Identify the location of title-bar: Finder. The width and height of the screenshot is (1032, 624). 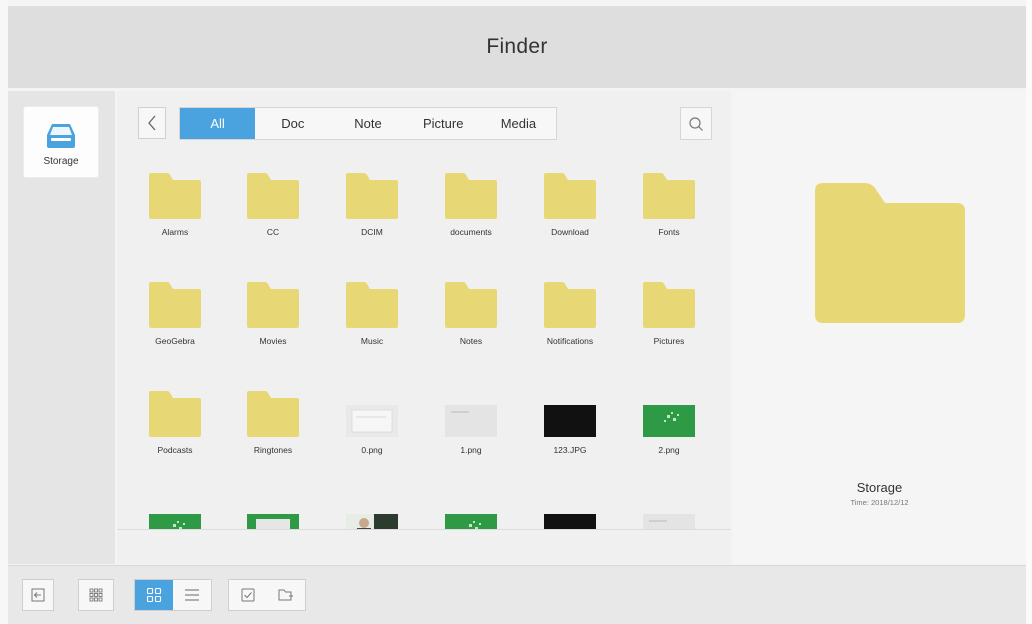
(517, 47).